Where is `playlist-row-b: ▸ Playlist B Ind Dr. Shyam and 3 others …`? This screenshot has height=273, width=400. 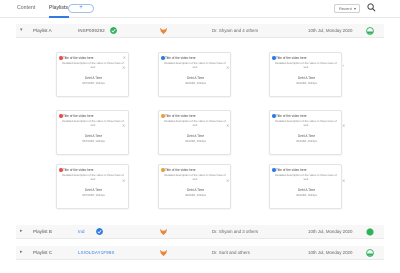
playlist-row-b: ▸ Playlist B Ind Dr. Shyam and 3 others … is located at coordinates (200, 232).